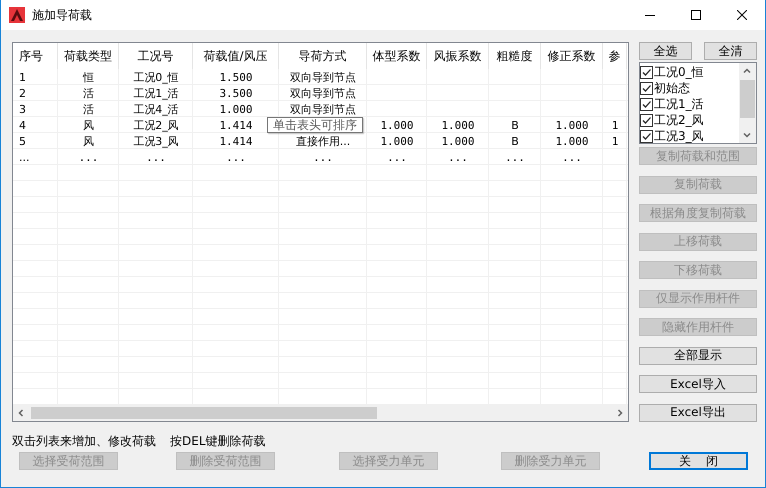 The image size is (766, 488). Describe the element at coordinates (62, 15) in the screenshot. I see `window-title: 施加导荷载` at that location.